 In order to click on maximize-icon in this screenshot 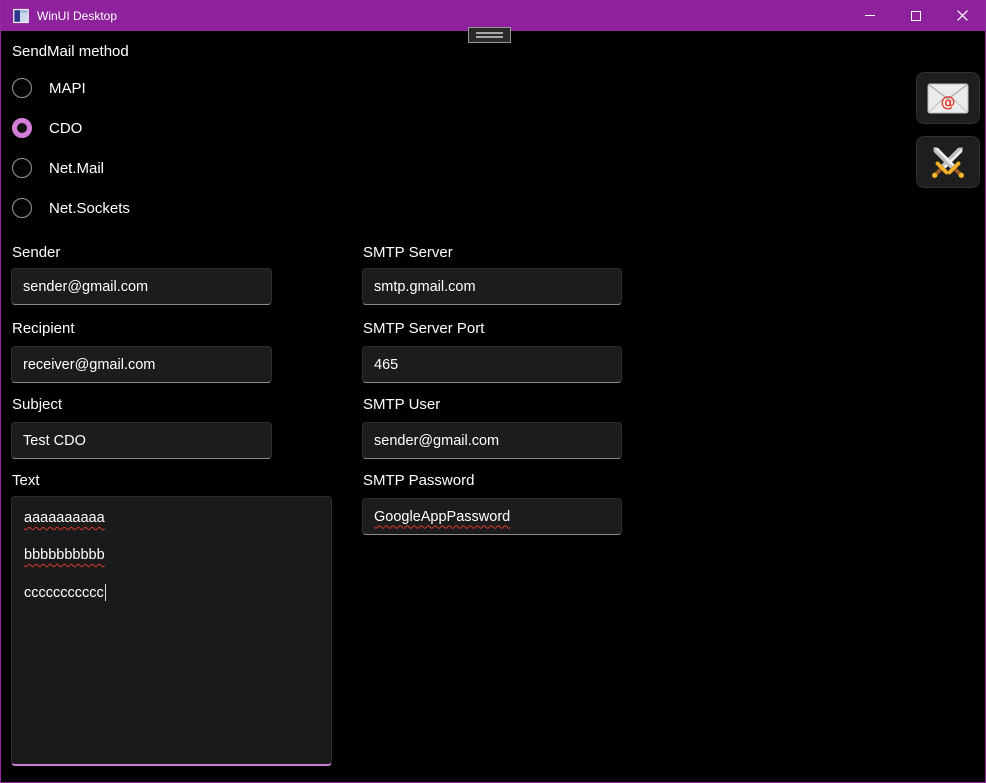, I will do `click(916, 15)`.